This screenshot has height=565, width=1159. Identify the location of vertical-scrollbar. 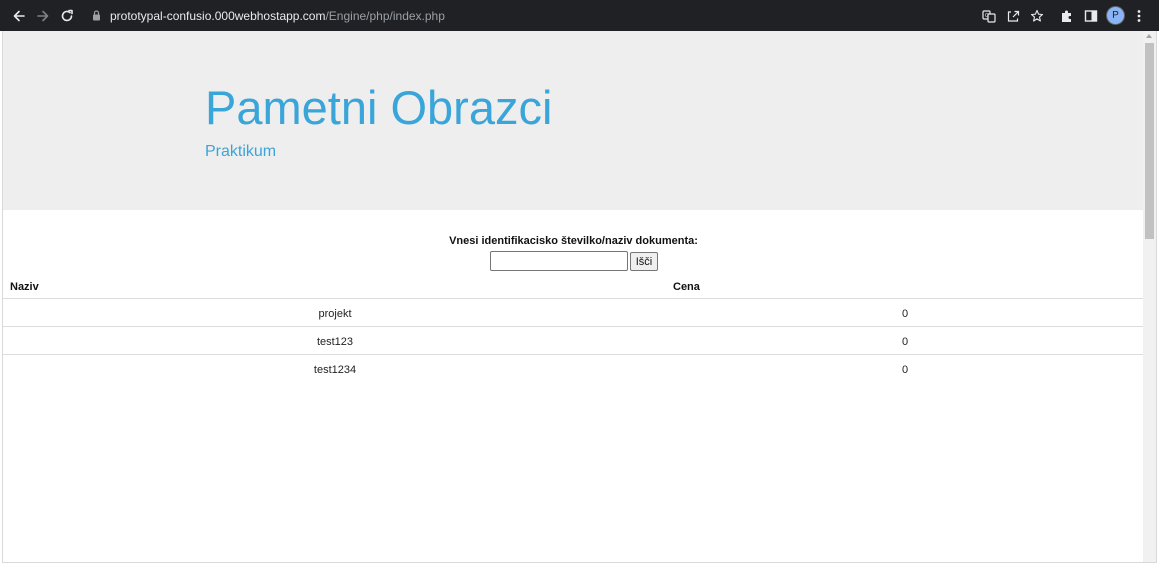
(1149, 296).